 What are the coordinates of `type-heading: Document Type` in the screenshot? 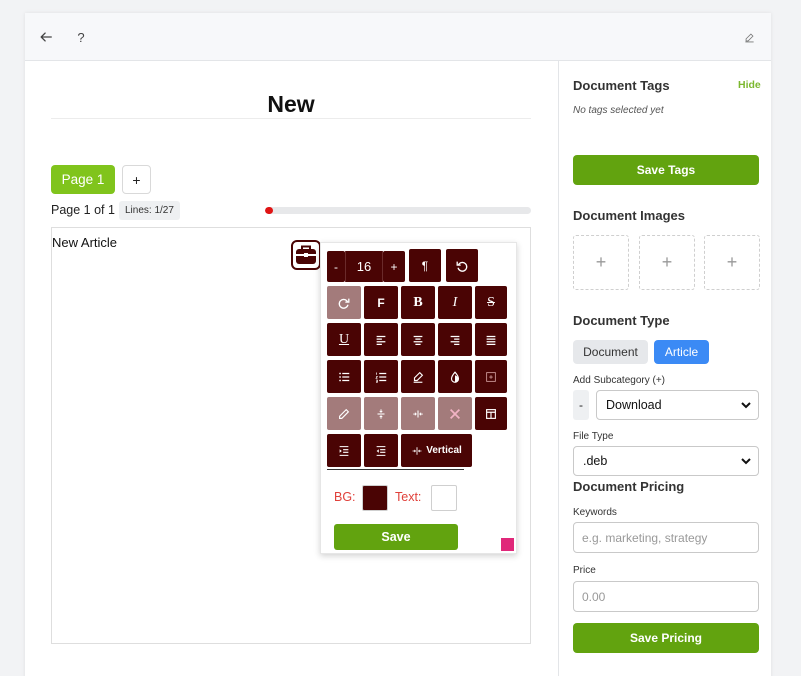 It's located at (621, 320).